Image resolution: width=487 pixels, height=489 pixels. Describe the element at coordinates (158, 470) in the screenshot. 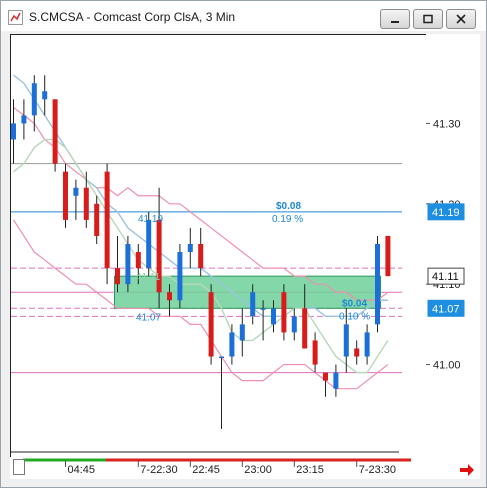

I see `time-tick-label: 7-22:30` at that location.